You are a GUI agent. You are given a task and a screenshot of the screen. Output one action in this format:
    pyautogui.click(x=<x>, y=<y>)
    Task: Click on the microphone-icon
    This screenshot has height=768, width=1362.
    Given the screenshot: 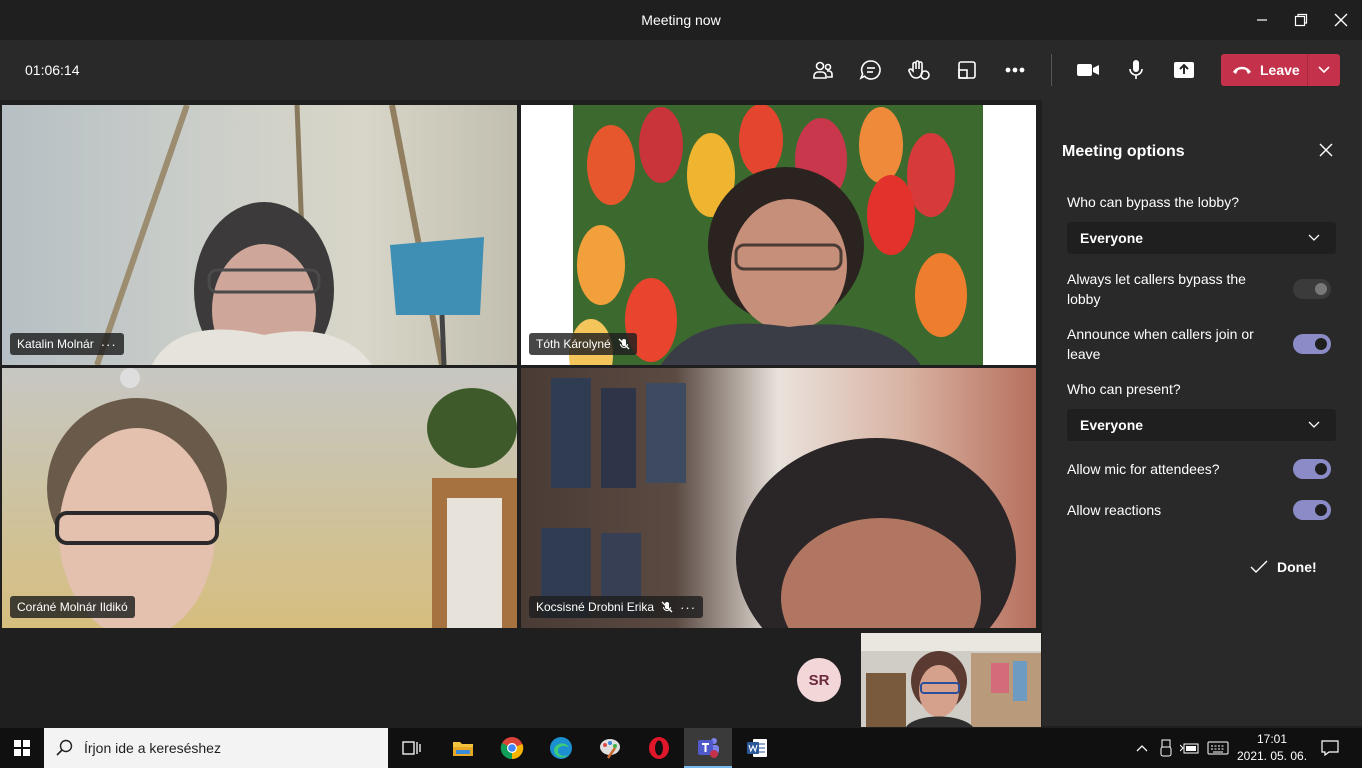 What is the action you would take?
    pyautogui.click(x=1136, y=70)
    